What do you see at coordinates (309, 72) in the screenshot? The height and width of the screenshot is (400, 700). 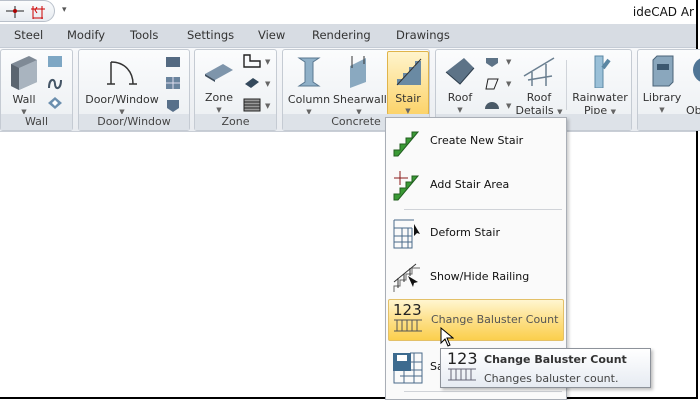 I see `column-icon` at bounding box center [309, 72].